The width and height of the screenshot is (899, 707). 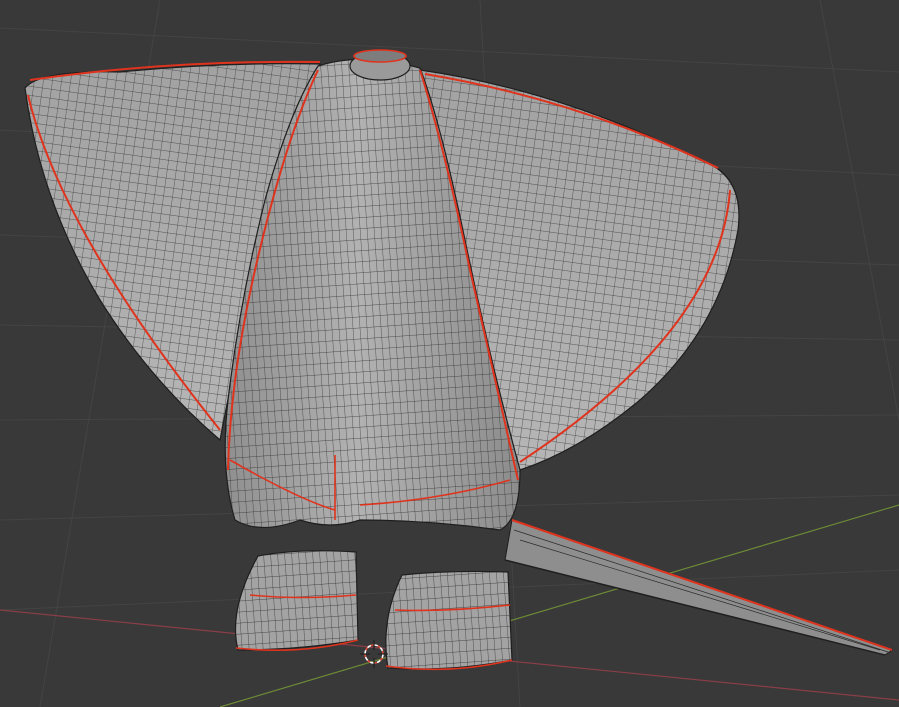 What do you see at coordinates (449, 620) in the screenshot?
I see `right-leg-mesh` at bounding box center [449, 620].